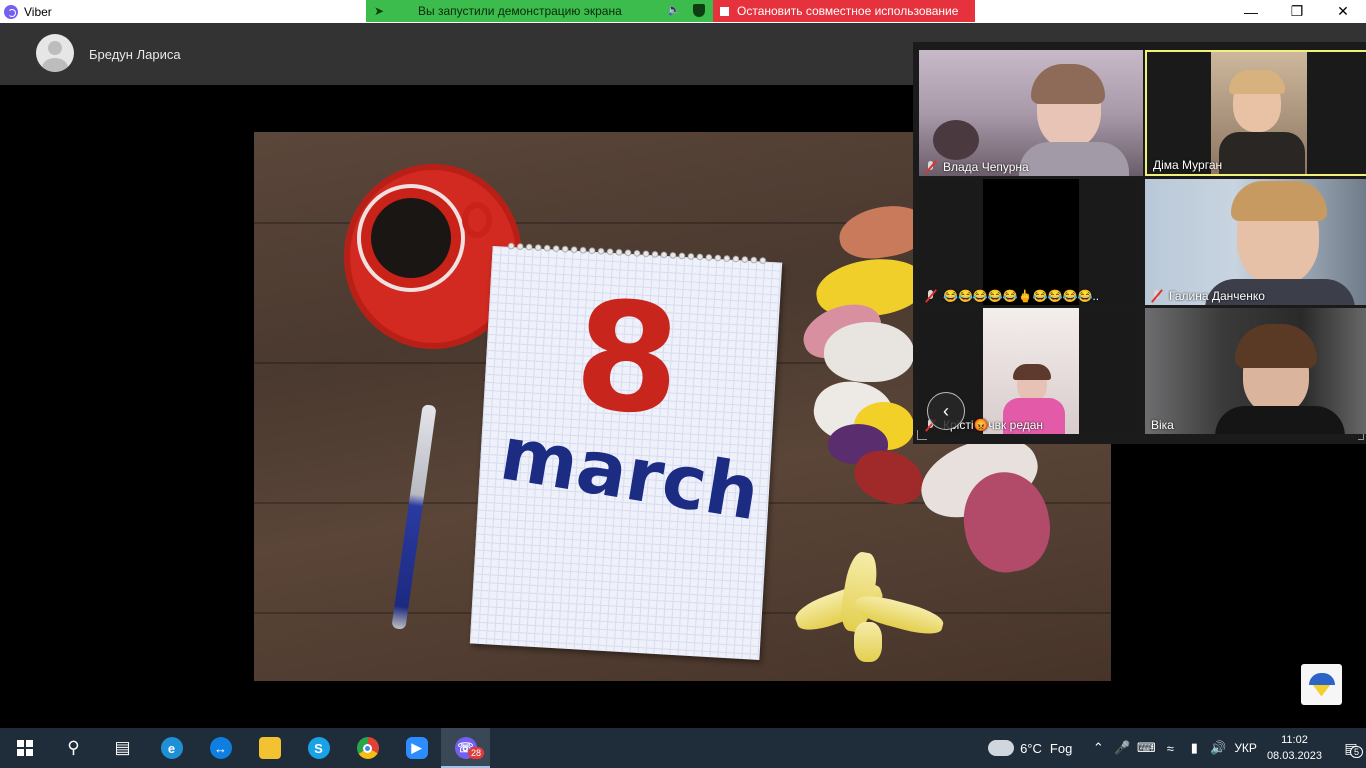  Describe the element at coordinates (1251, 11) in the screenshot. I see `minimize-button: —` at that location.